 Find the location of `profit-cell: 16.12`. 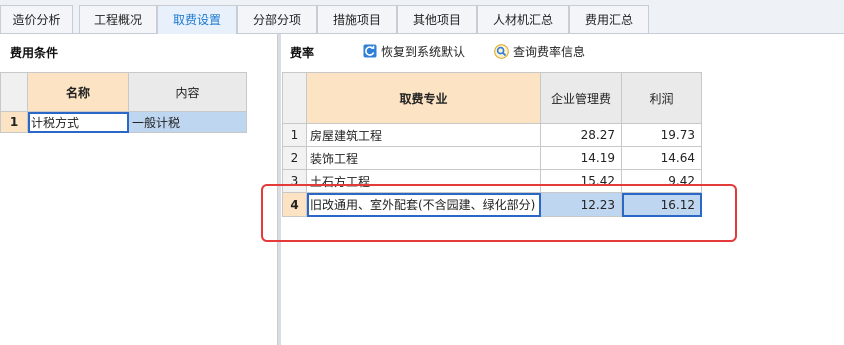

profit-cell: 16.12 is located at coordinates (661, 204).